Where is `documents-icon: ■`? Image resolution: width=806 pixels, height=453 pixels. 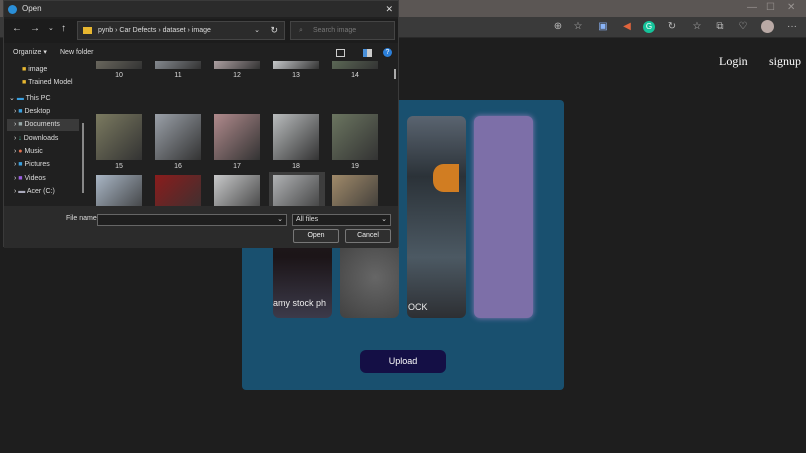 documents-icon: ■ is located at coordinates (20, 124).